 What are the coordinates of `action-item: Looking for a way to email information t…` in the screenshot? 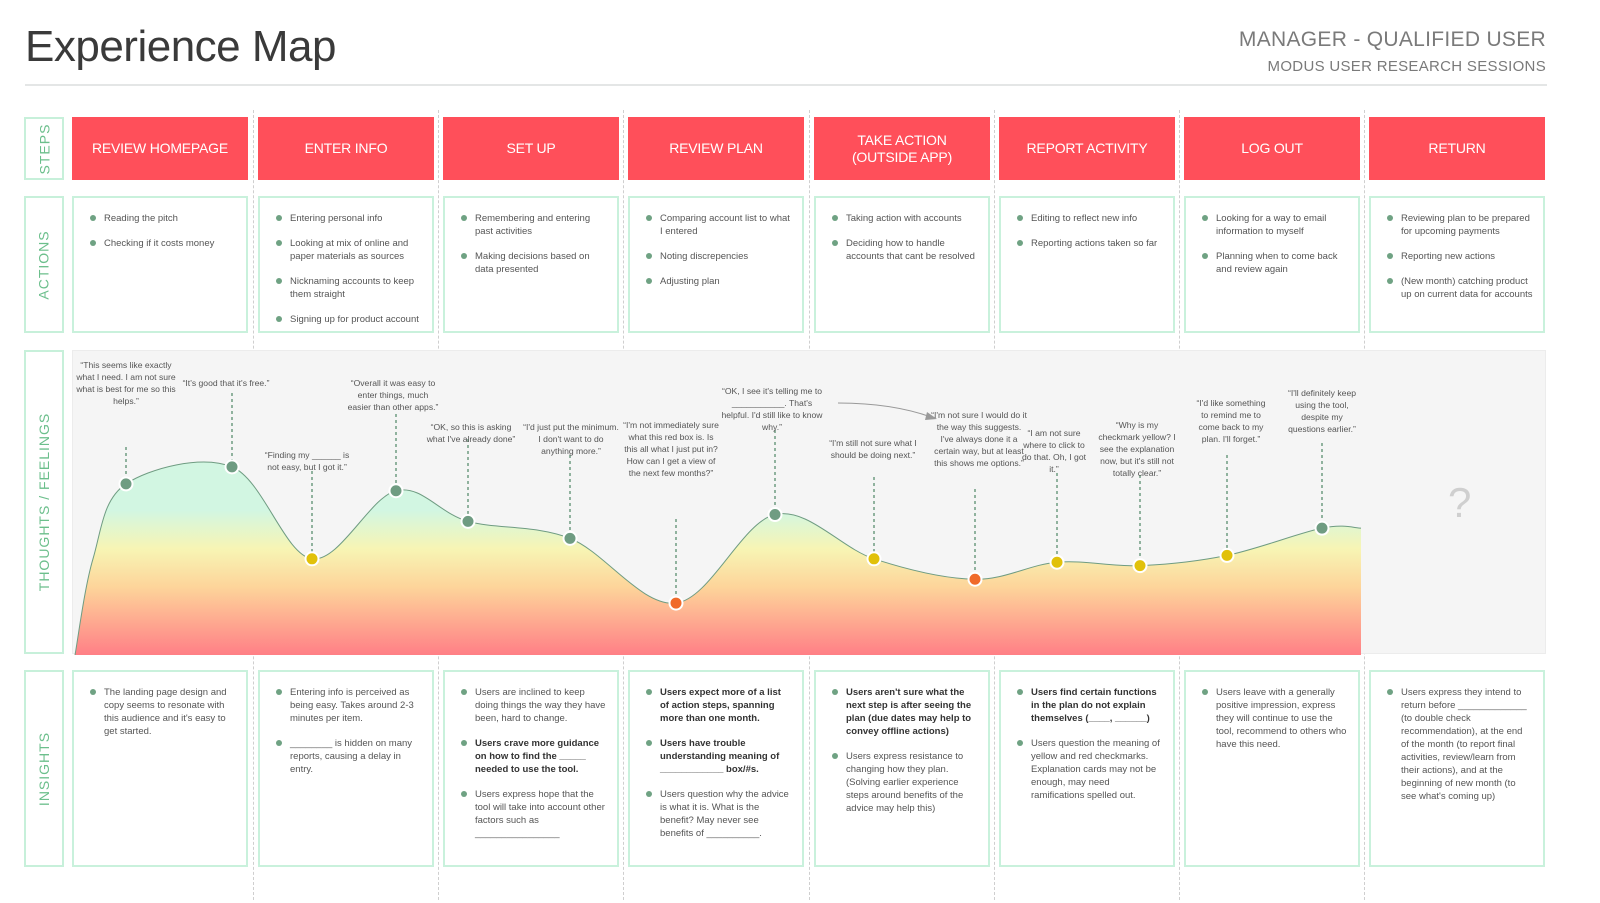 It's located at (1274, 225).